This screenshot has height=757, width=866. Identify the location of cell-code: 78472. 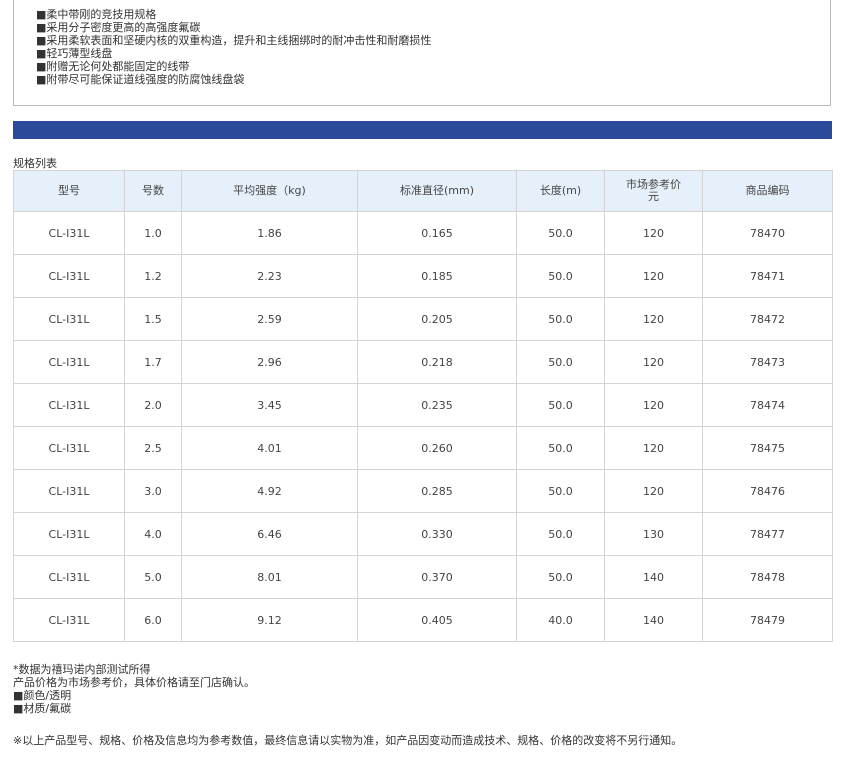
(767, 319).